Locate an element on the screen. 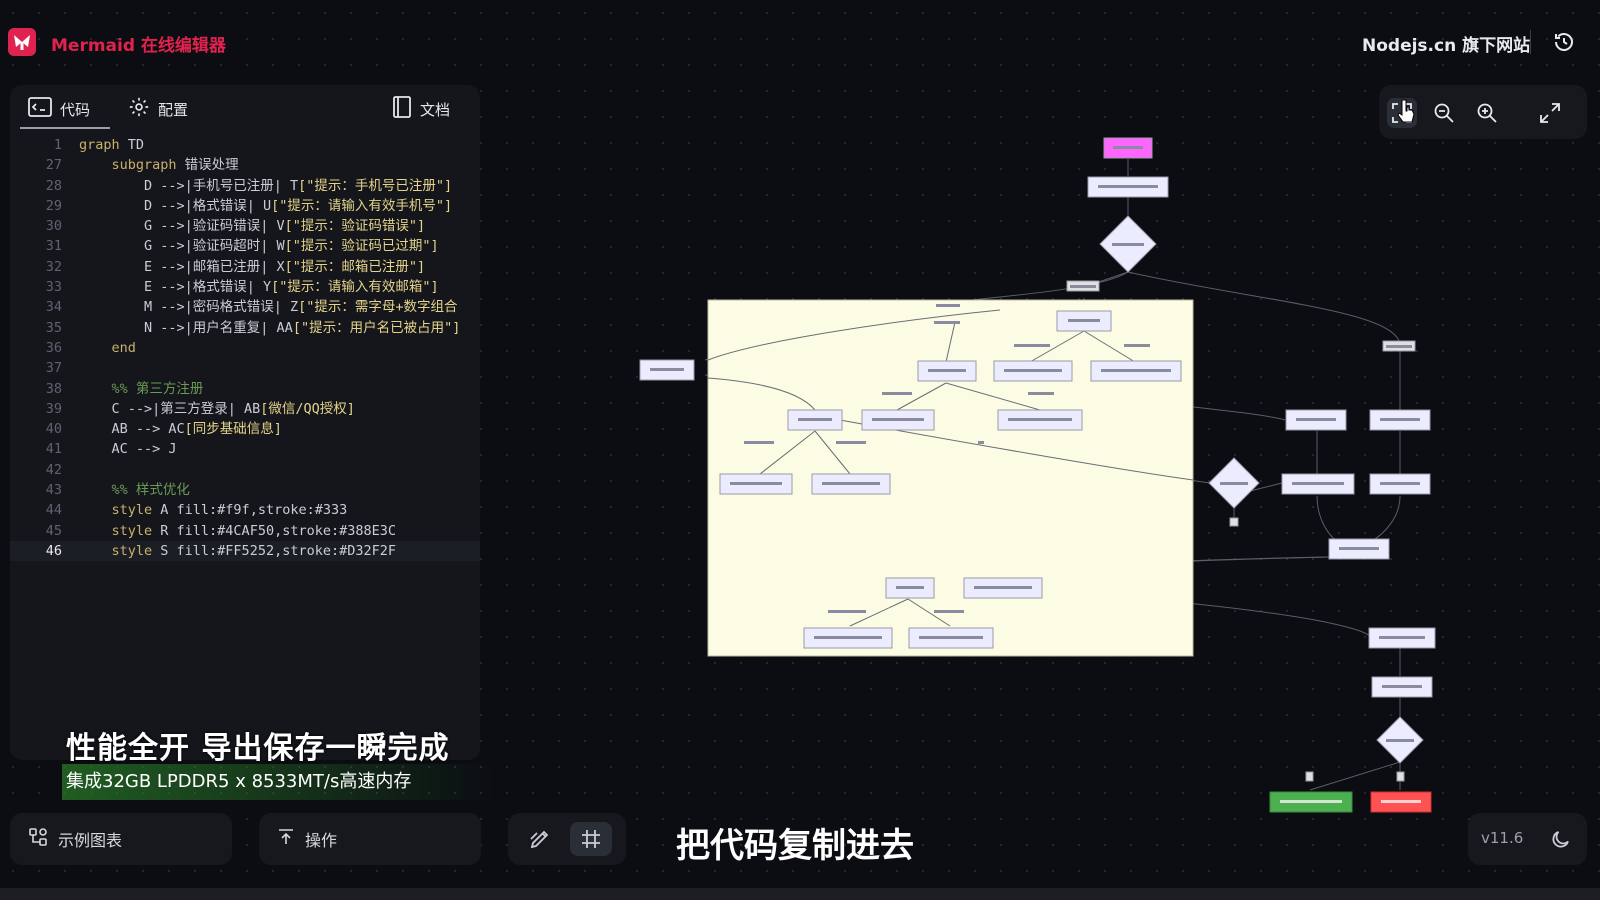 Image resolution: width=1600 pixels, height=900 pixels. tab-docs-label: 文档 is located at coordinates (435, 109).